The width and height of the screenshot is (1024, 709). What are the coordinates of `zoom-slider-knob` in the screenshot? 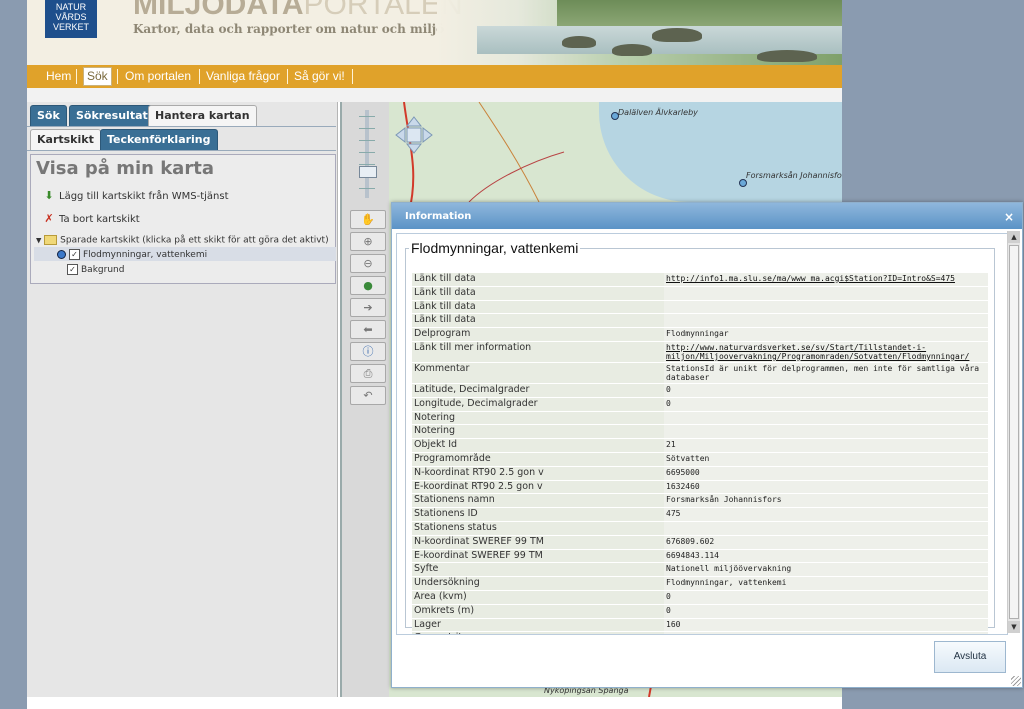 It's located at (368, 172).